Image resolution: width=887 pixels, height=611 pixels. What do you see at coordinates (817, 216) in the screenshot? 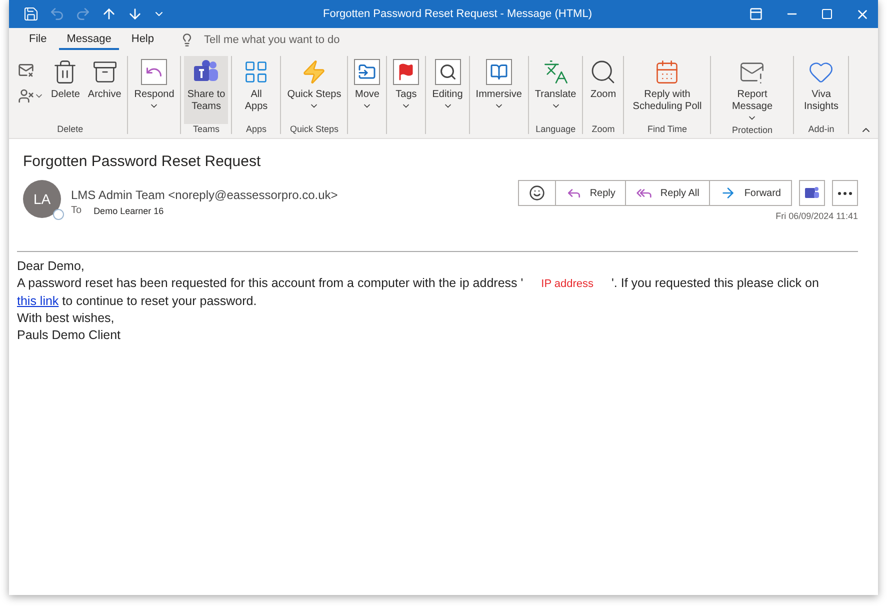
I see `sent-date: Fri 06/09/2024 11:41` at bounding box center [817, 216].